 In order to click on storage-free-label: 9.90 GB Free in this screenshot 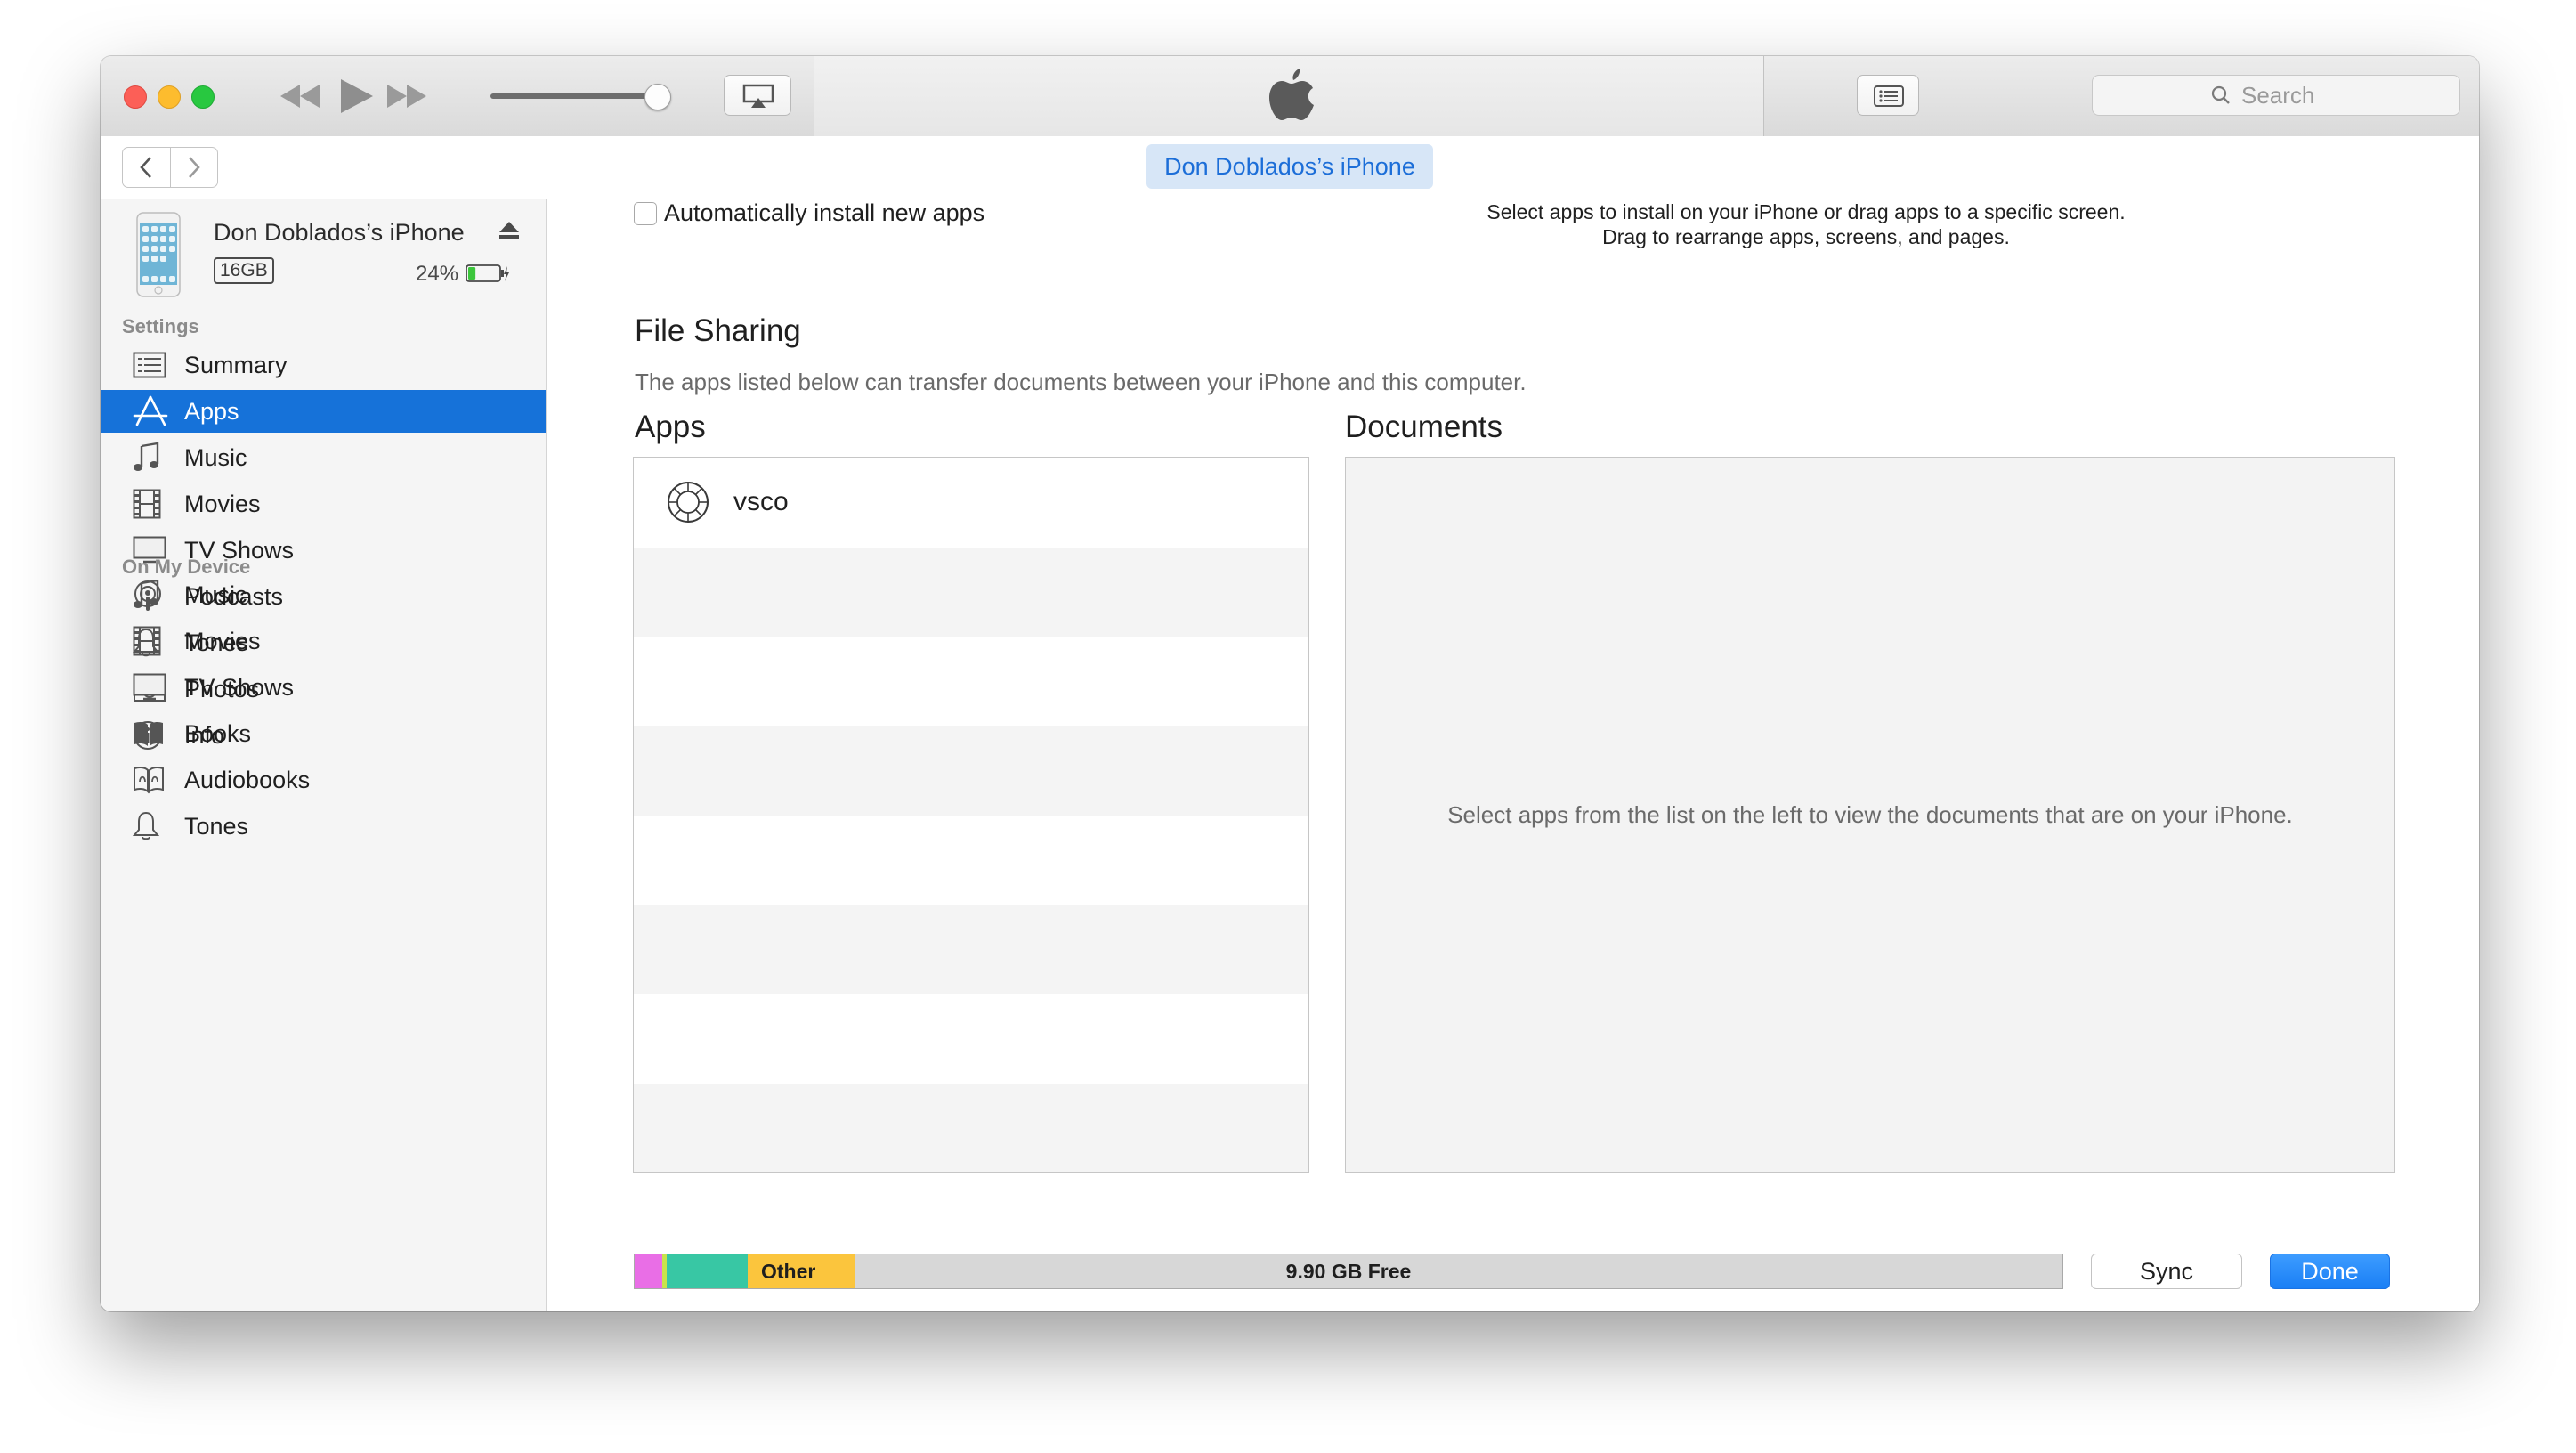, I will do `click(1348, 1271)`.